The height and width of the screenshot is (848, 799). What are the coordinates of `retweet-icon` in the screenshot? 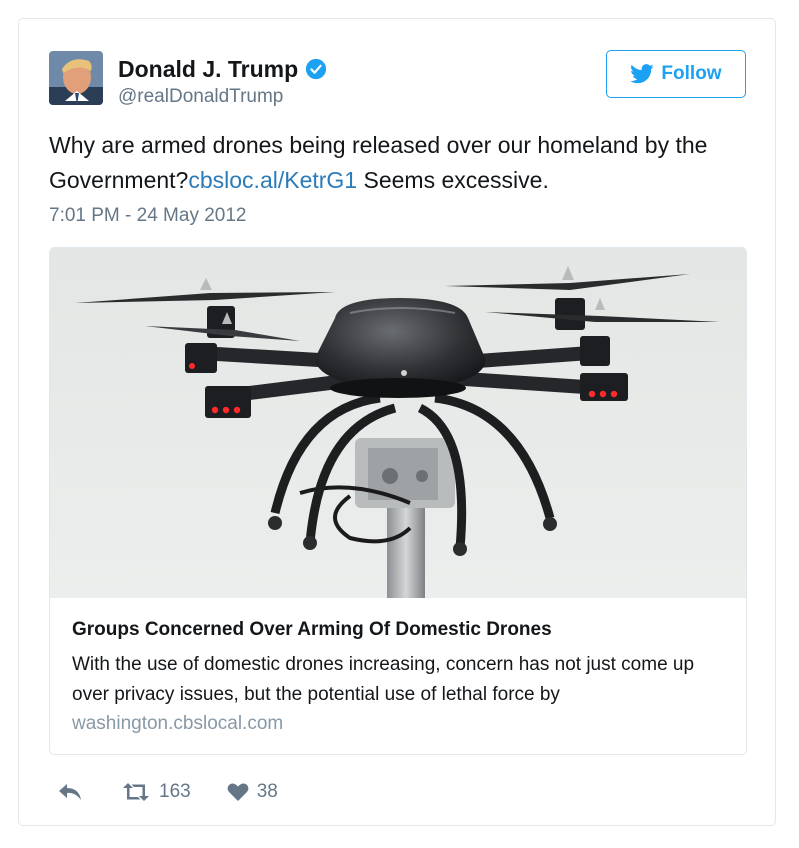 It's located at (136, 792).